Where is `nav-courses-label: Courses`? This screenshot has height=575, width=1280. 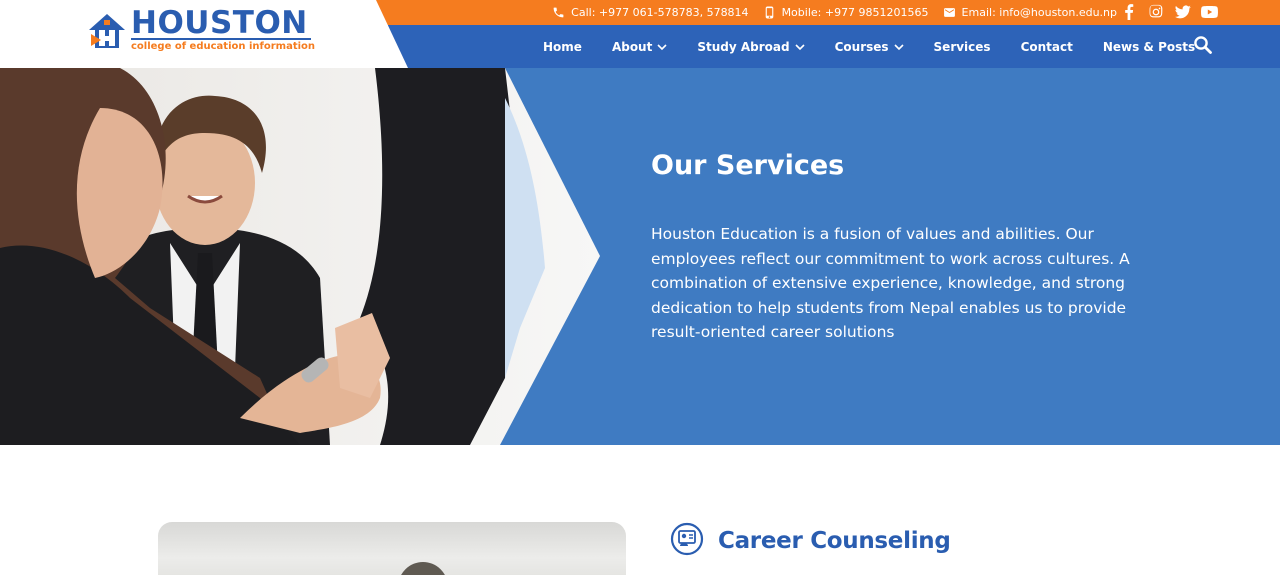
nav-courses-label: Courses is located at coordinates (861, 46).